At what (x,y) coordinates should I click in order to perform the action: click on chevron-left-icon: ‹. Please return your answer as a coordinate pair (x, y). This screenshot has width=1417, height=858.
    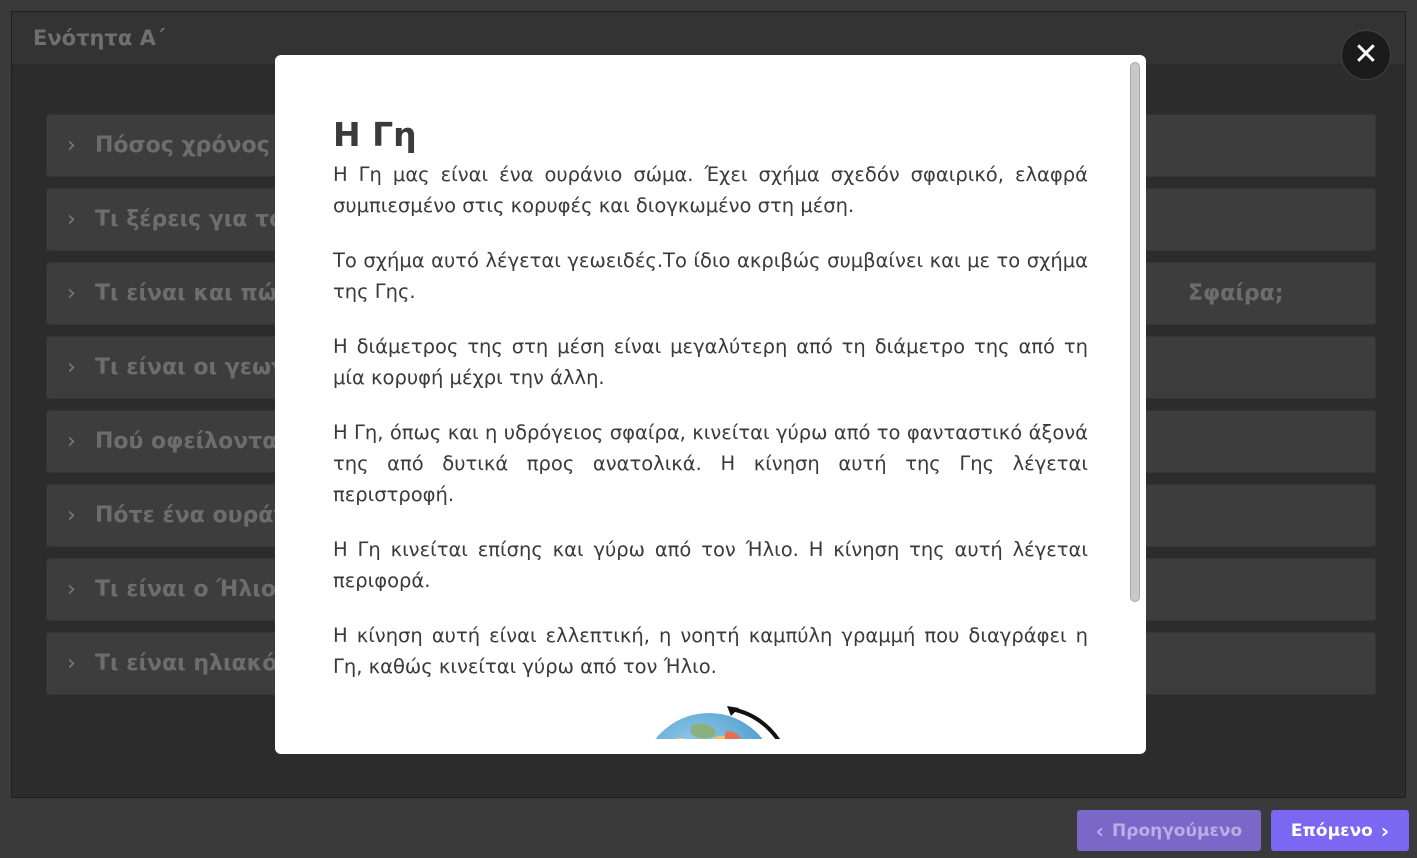
    Looking at the image, I should click on (1100, 830).